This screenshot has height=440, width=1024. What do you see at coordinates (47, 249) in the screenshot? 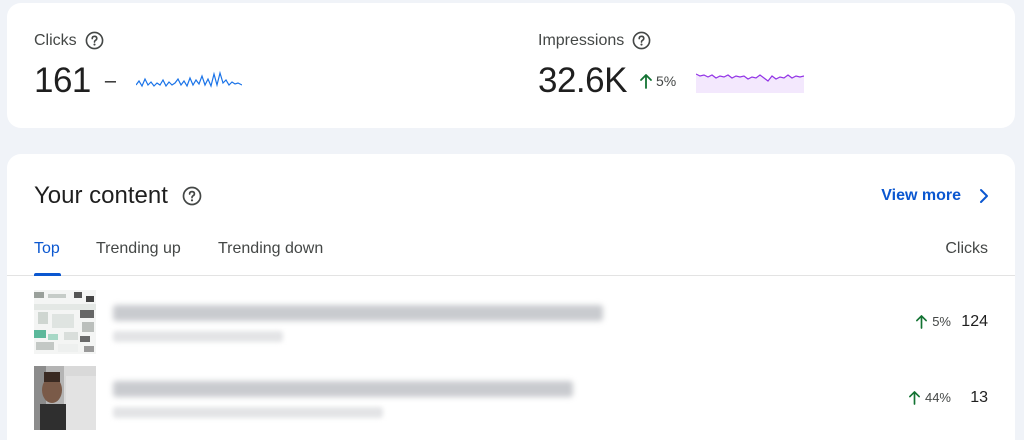
I see `tab-top: Top` at bounding box center [47, 249].